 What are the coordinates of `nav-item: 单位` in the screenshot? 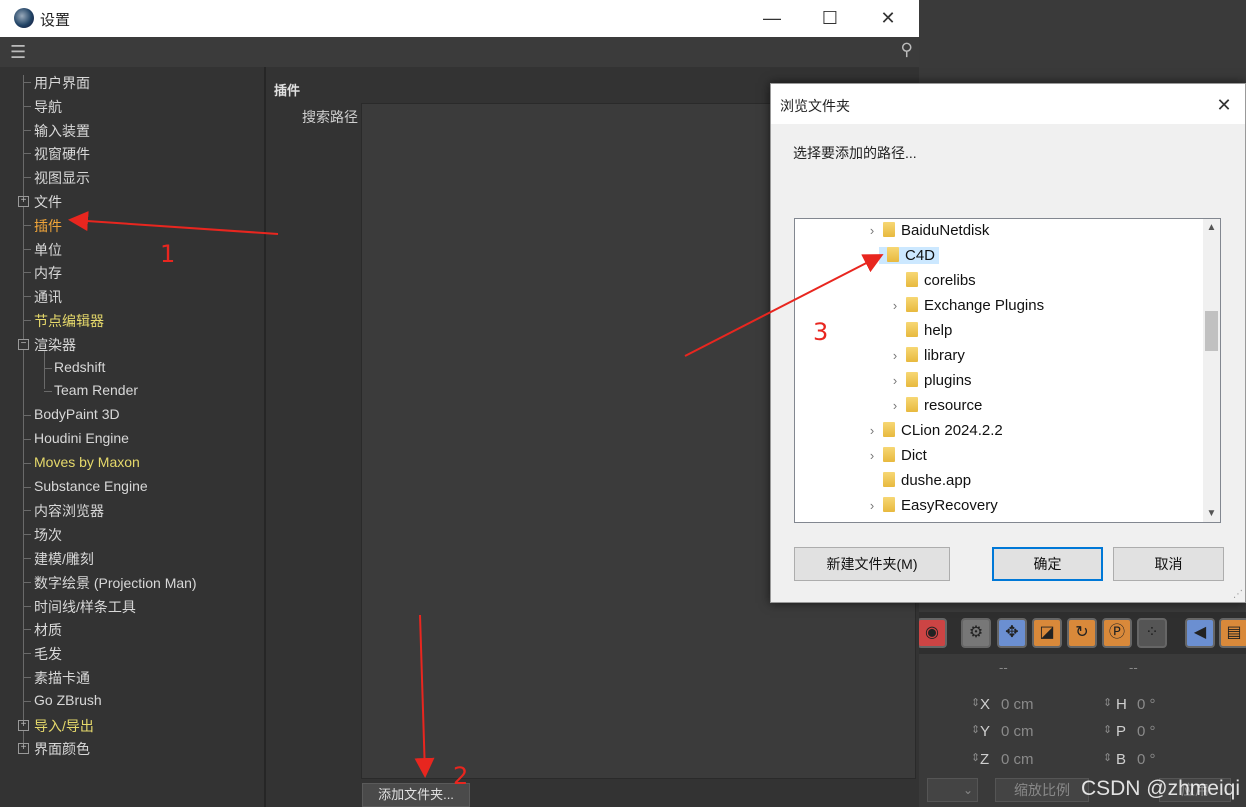 It's located at (48, 250).